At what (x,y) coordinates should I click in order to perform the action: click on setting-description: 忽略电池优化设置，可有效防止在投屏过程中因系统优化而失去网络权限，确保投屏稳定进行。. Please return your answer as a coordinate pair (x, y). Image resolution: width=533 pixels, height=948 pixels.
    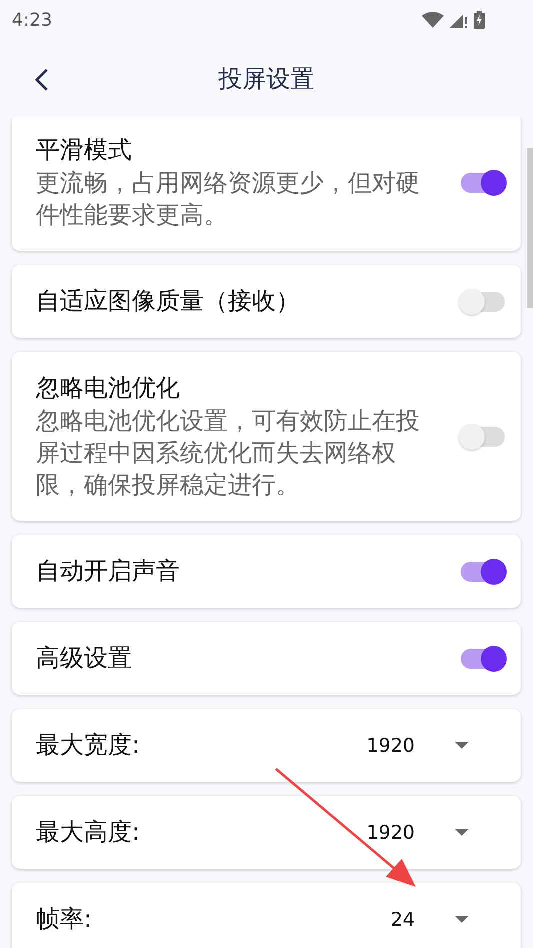
    Looking at the image, I should click on (228, 453).